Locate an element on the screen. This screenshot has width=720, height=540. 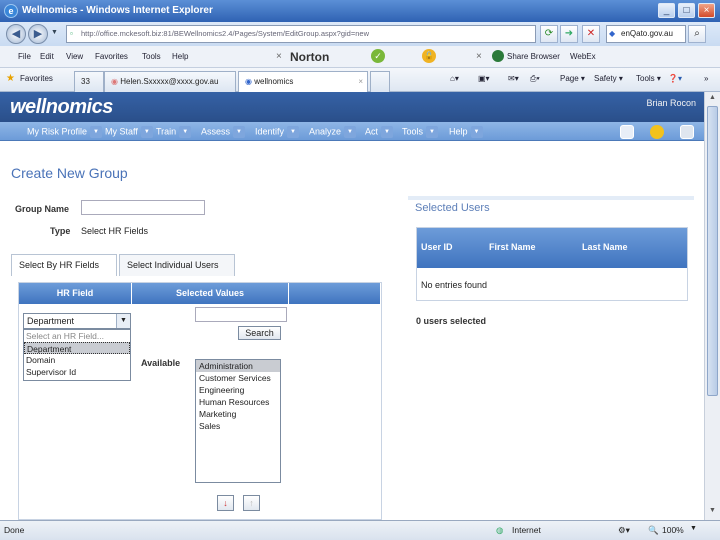
move-down-button: ↓ is located at coordinates (225, 503).